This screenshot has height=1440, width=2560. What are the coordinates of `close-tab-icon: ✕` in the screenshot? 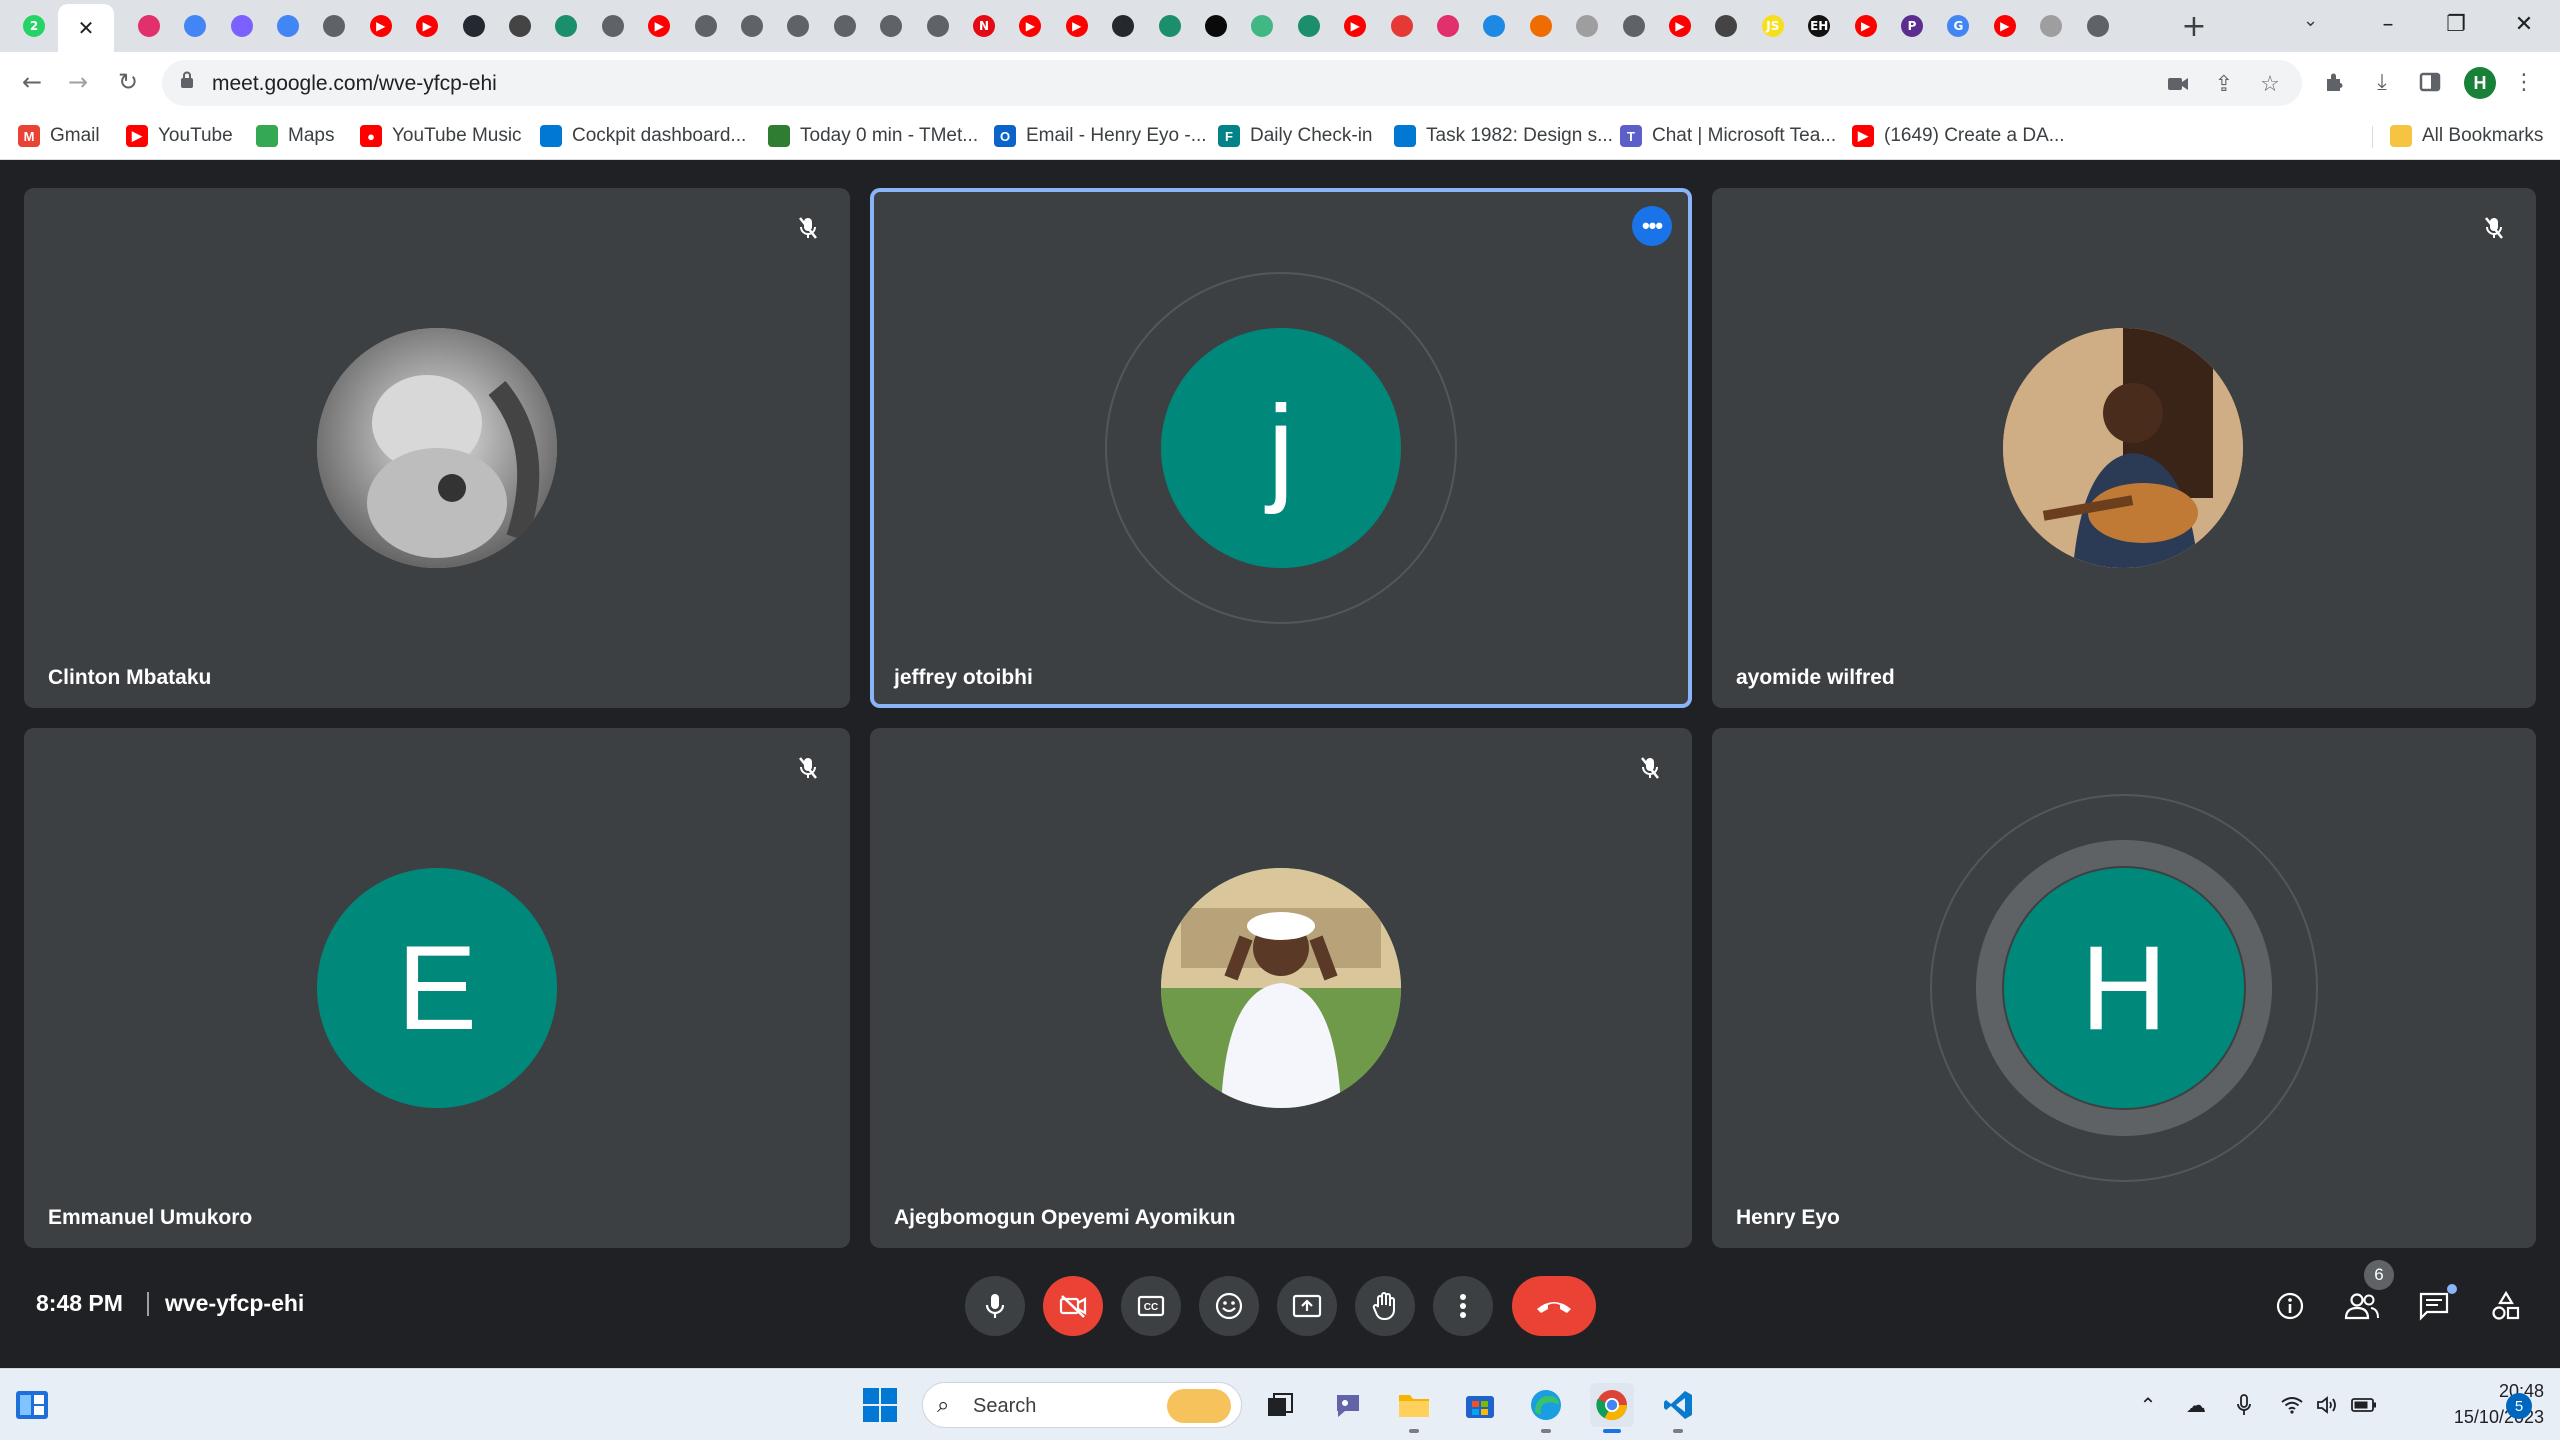 It's located at (86, 28).